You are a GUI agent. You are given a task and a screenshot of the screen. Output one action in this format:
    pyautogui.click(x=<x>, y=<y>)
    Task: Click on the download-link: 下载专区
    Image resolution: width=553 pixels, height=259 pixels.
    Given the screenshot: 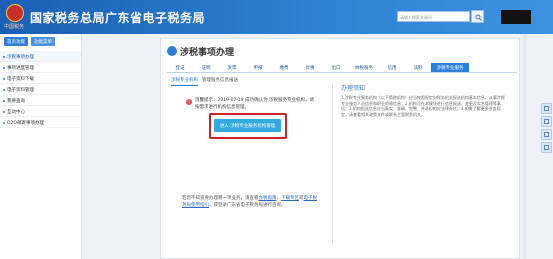 What is the action you would take?
    pyautogui.click(x=290, y=198)
    